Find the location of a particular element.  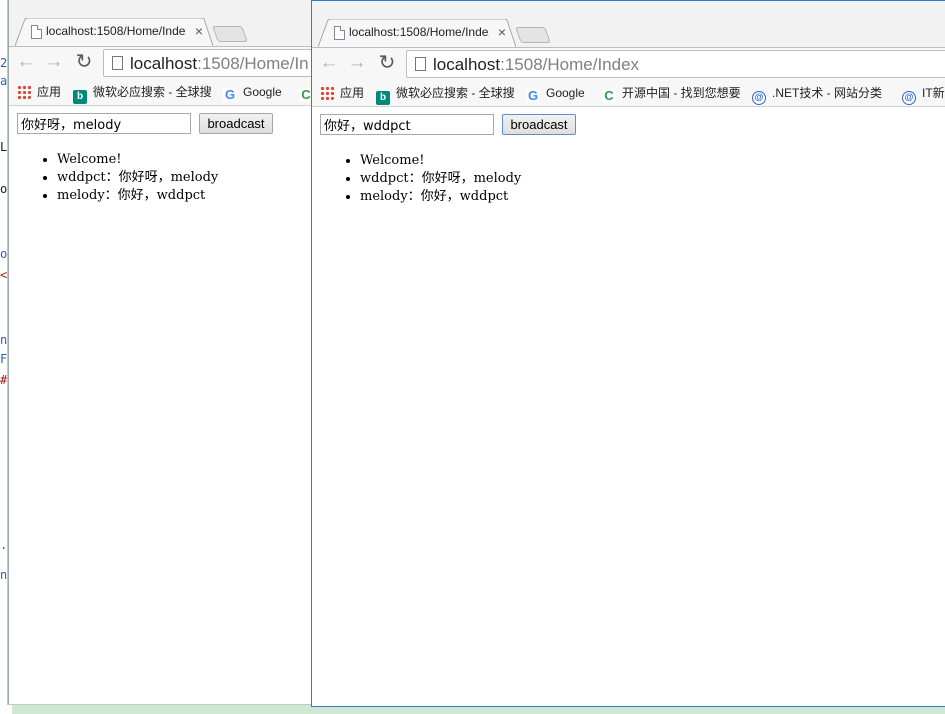

address-bar: localhost:1508/Home/In is located at coordinates (207, 63).